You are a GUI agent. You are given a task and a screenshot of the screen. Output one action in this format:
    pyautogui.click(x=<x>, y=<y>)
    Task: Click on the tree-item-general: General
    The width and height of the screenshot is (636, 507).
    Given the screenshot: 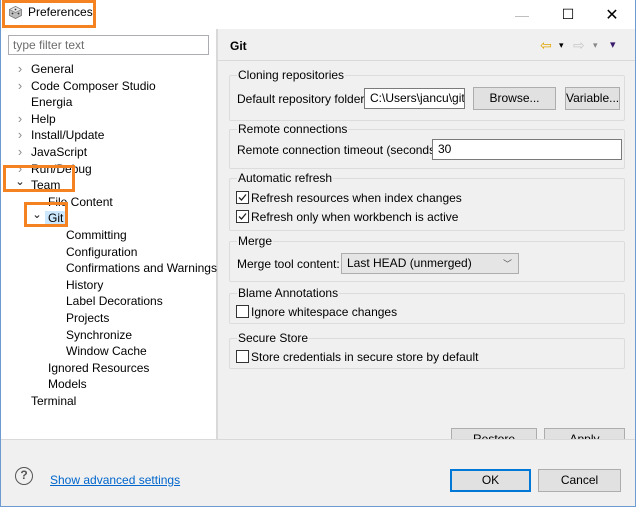 What is the action you would take?
    pyautogui.click(x=52, y=69)
    